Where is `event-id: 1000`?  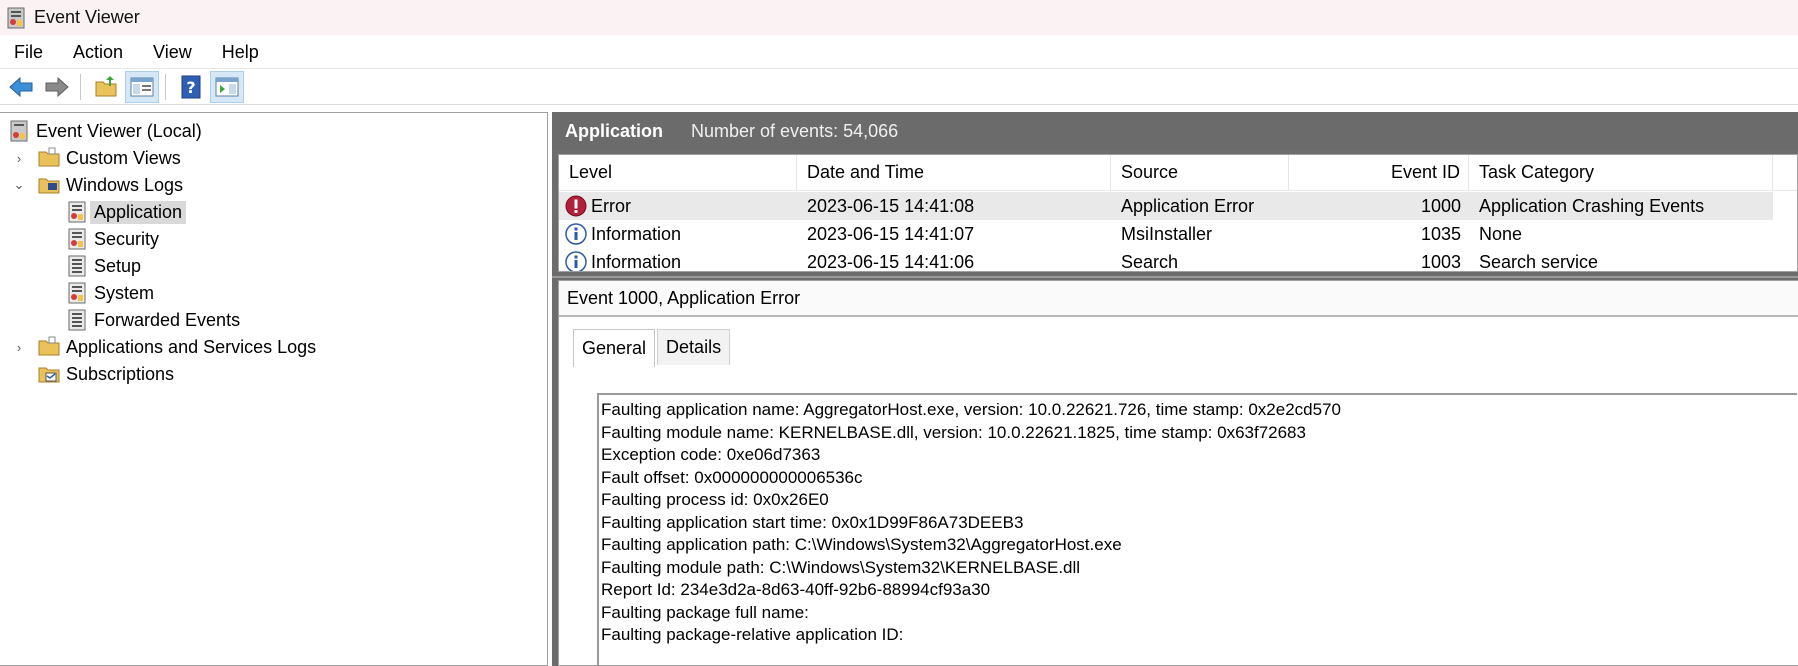 event-id: 1000 is located at coordinates (1440, 205).